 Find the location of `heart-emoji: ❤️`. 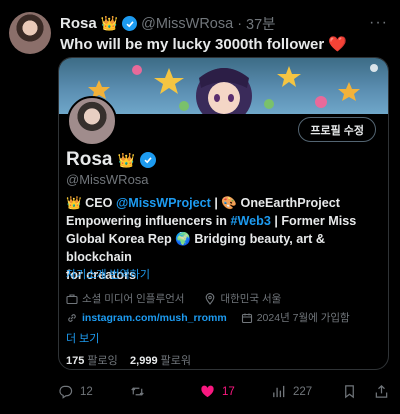

heart-emoji: ❤️ is located at coordinates (338, 44).